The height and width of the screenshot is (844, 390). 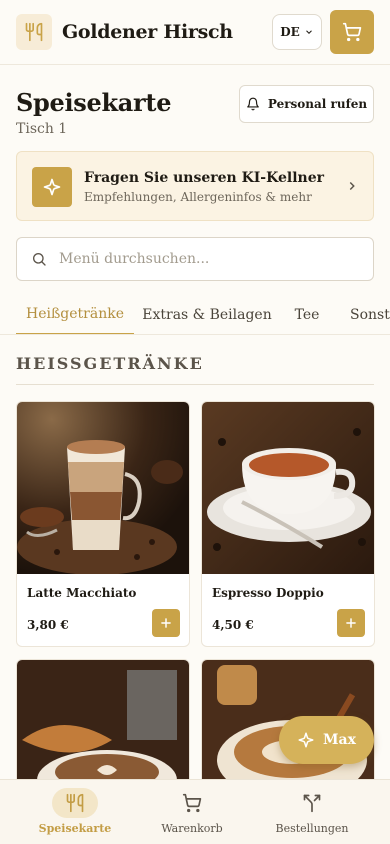 What do you see at coordinates (312, 803) in the screenshot?
I see `orders-icon` at bounding box center [312, 803].